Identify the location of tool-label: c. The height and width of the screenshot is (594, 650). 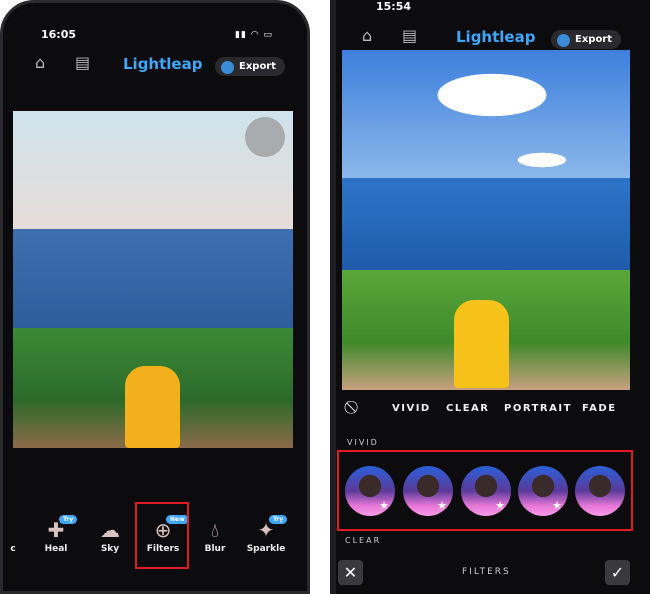
(13, 549).